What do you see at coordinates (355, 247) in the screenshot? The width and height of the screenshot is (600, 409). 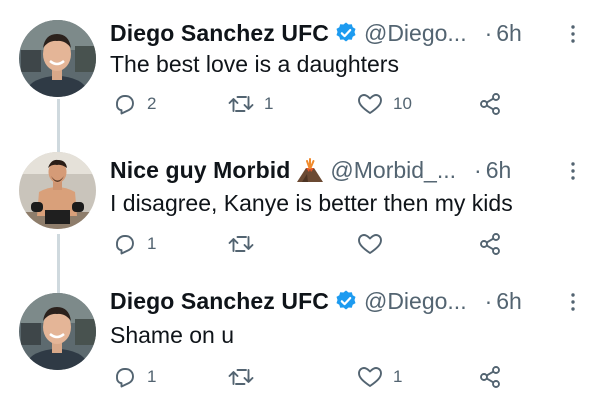 I see `tweet-actions: 1` at bounding box center [355, 247].